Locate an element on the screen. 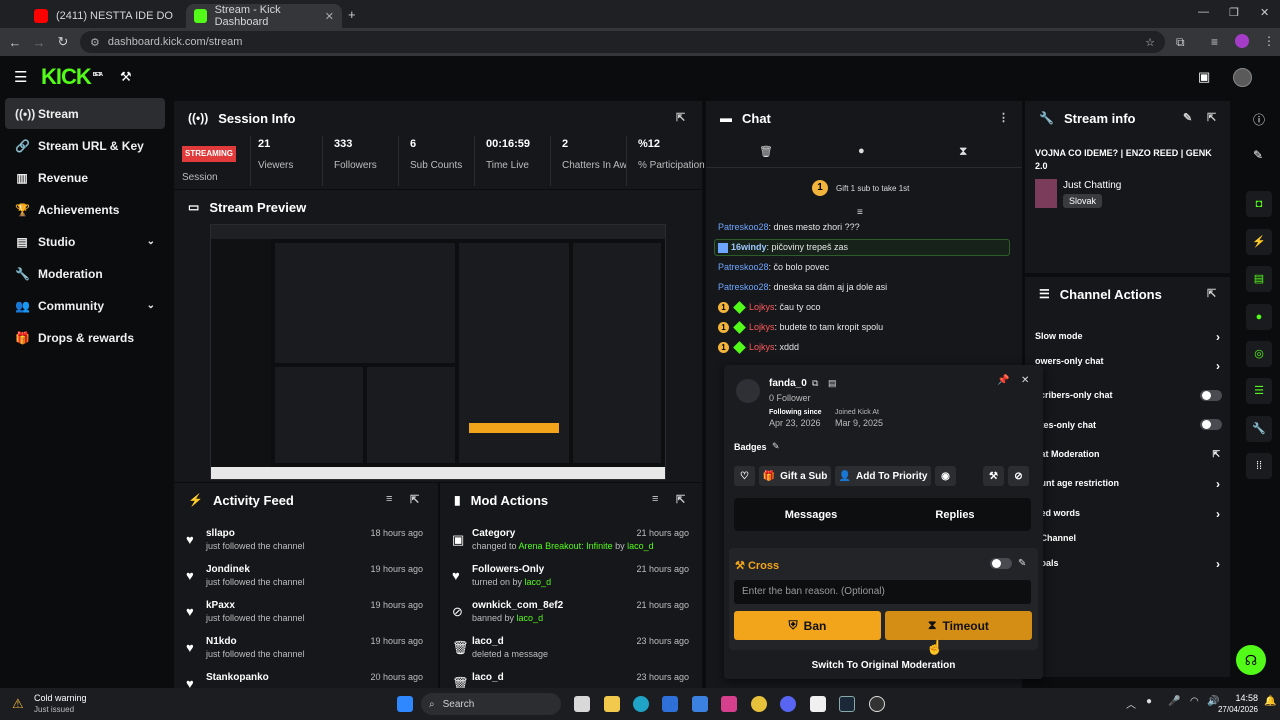 Image resolution: width=1280 pixels, height=720 pixels. new-tab-icon: + is located at coordinates (352, 14).